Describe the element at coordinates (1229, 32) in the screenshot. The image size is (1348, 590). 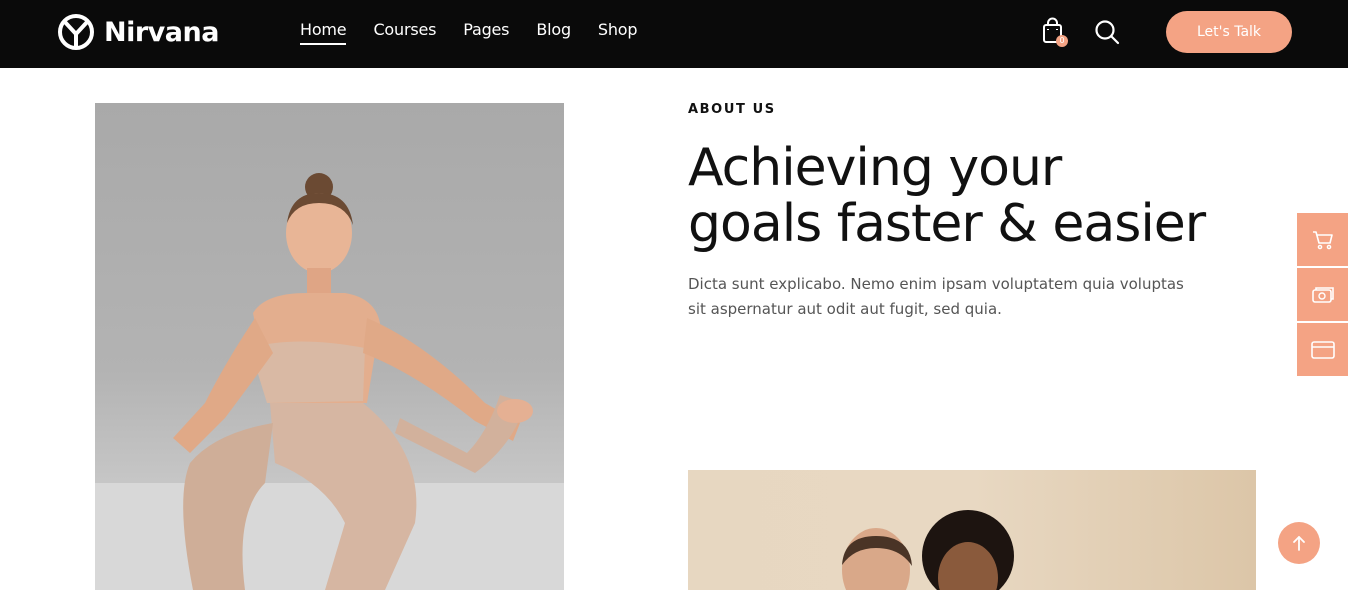
I see `lets-talk-button: Let's Talk` at that location.